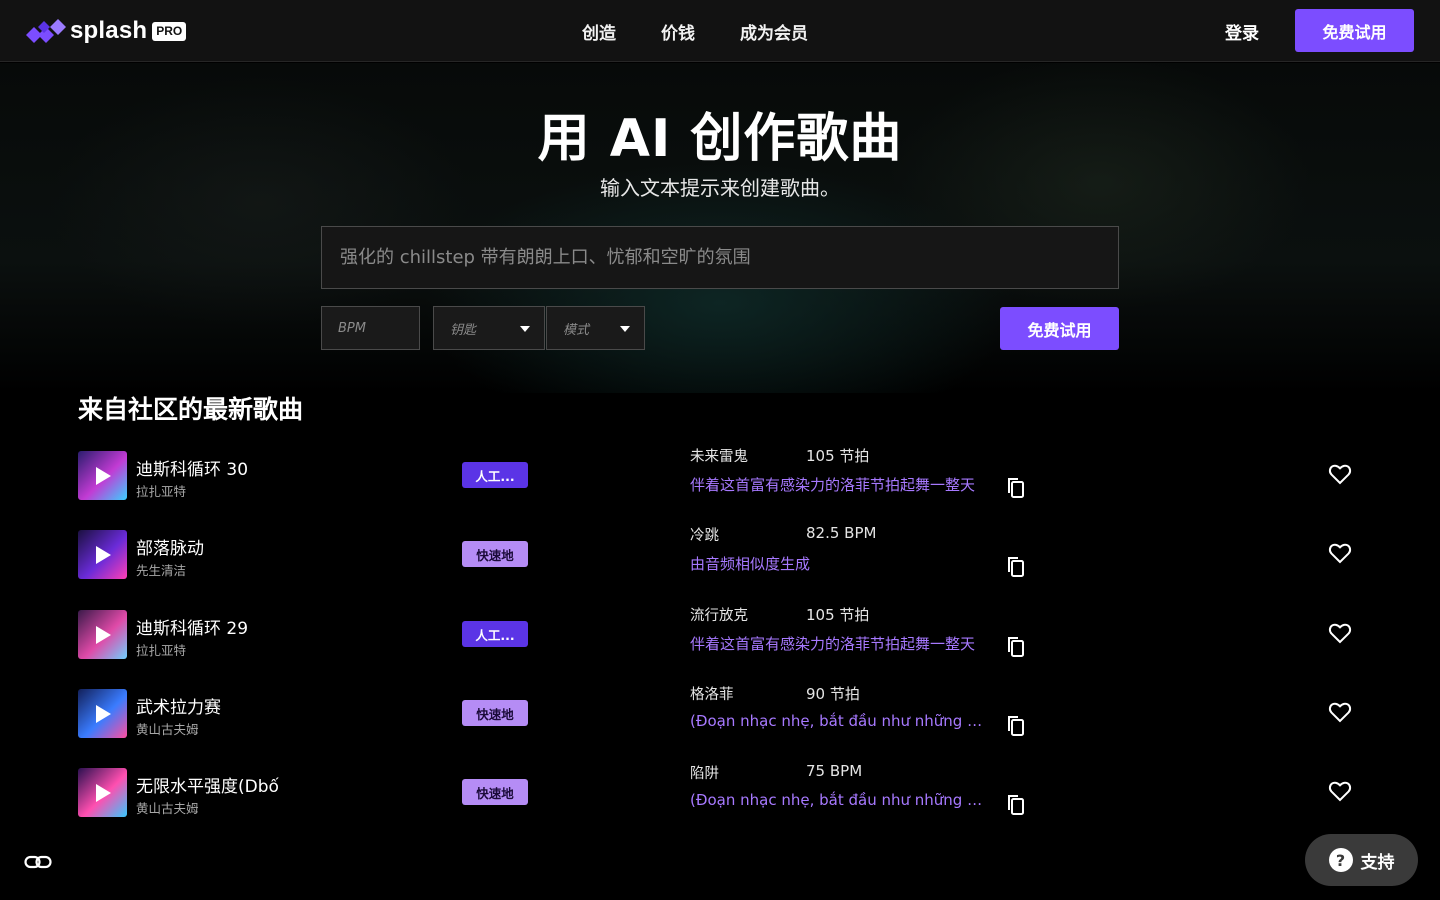 Image resolution: width=1440 pixels, height=900 pixels. What do you see at coordinates (834, 771) in the screenshot?
I see `song-bpm: 75 BPM` at bounding box center [834, 771].